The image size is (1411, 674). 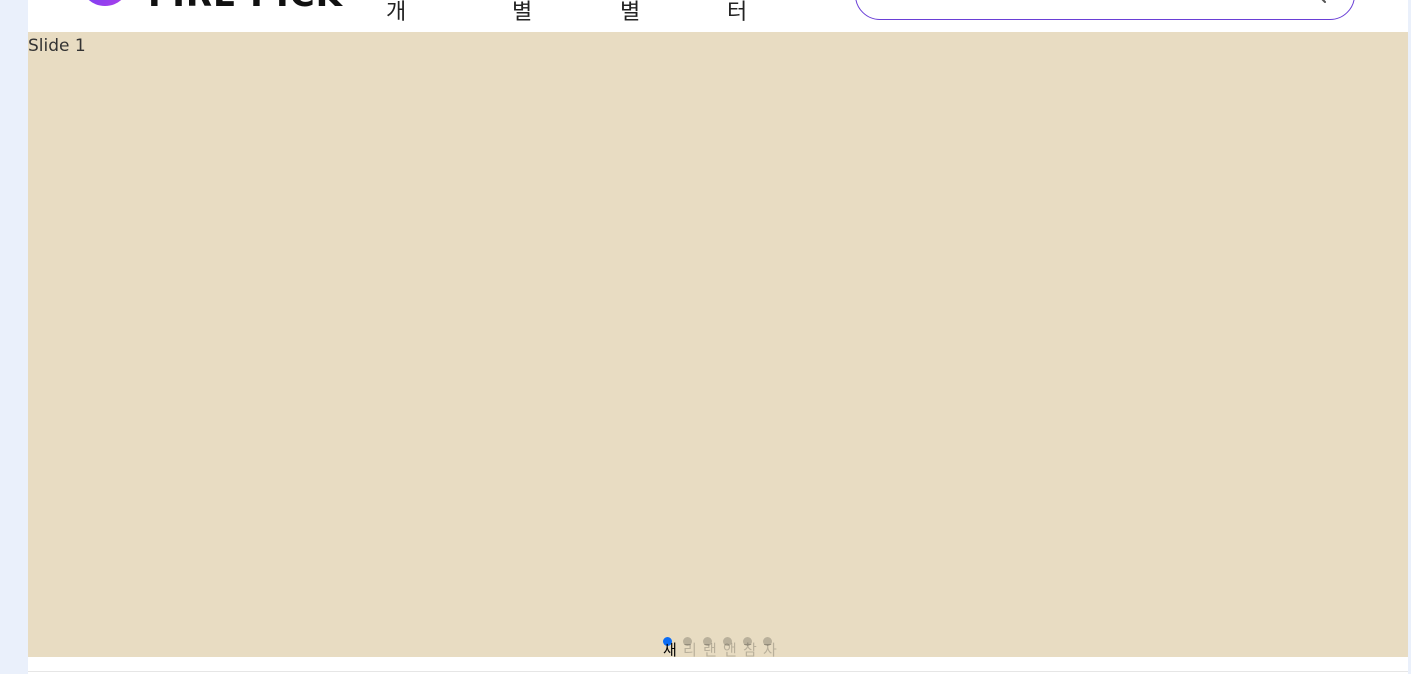 What do you see at coordinates (718, 671) in the screenshot?
I see `divider` at bounding box center [718, 671].